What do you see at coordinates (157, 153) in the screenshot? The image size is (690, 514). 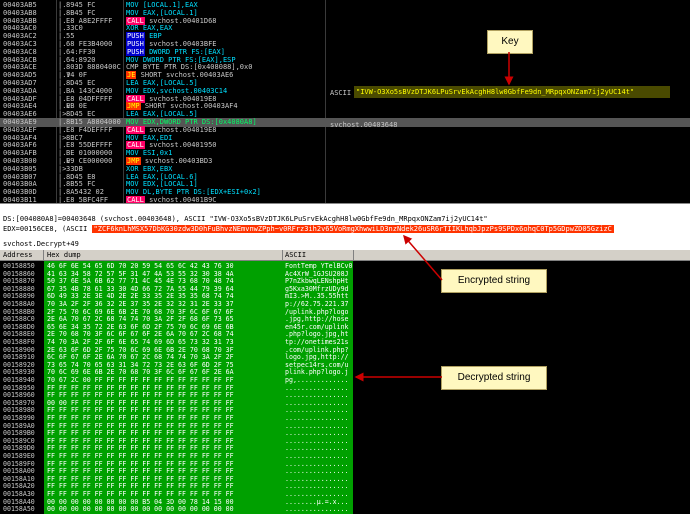 I see `disasm-operands: ESI,0x1` at bounding box center [157, 153].